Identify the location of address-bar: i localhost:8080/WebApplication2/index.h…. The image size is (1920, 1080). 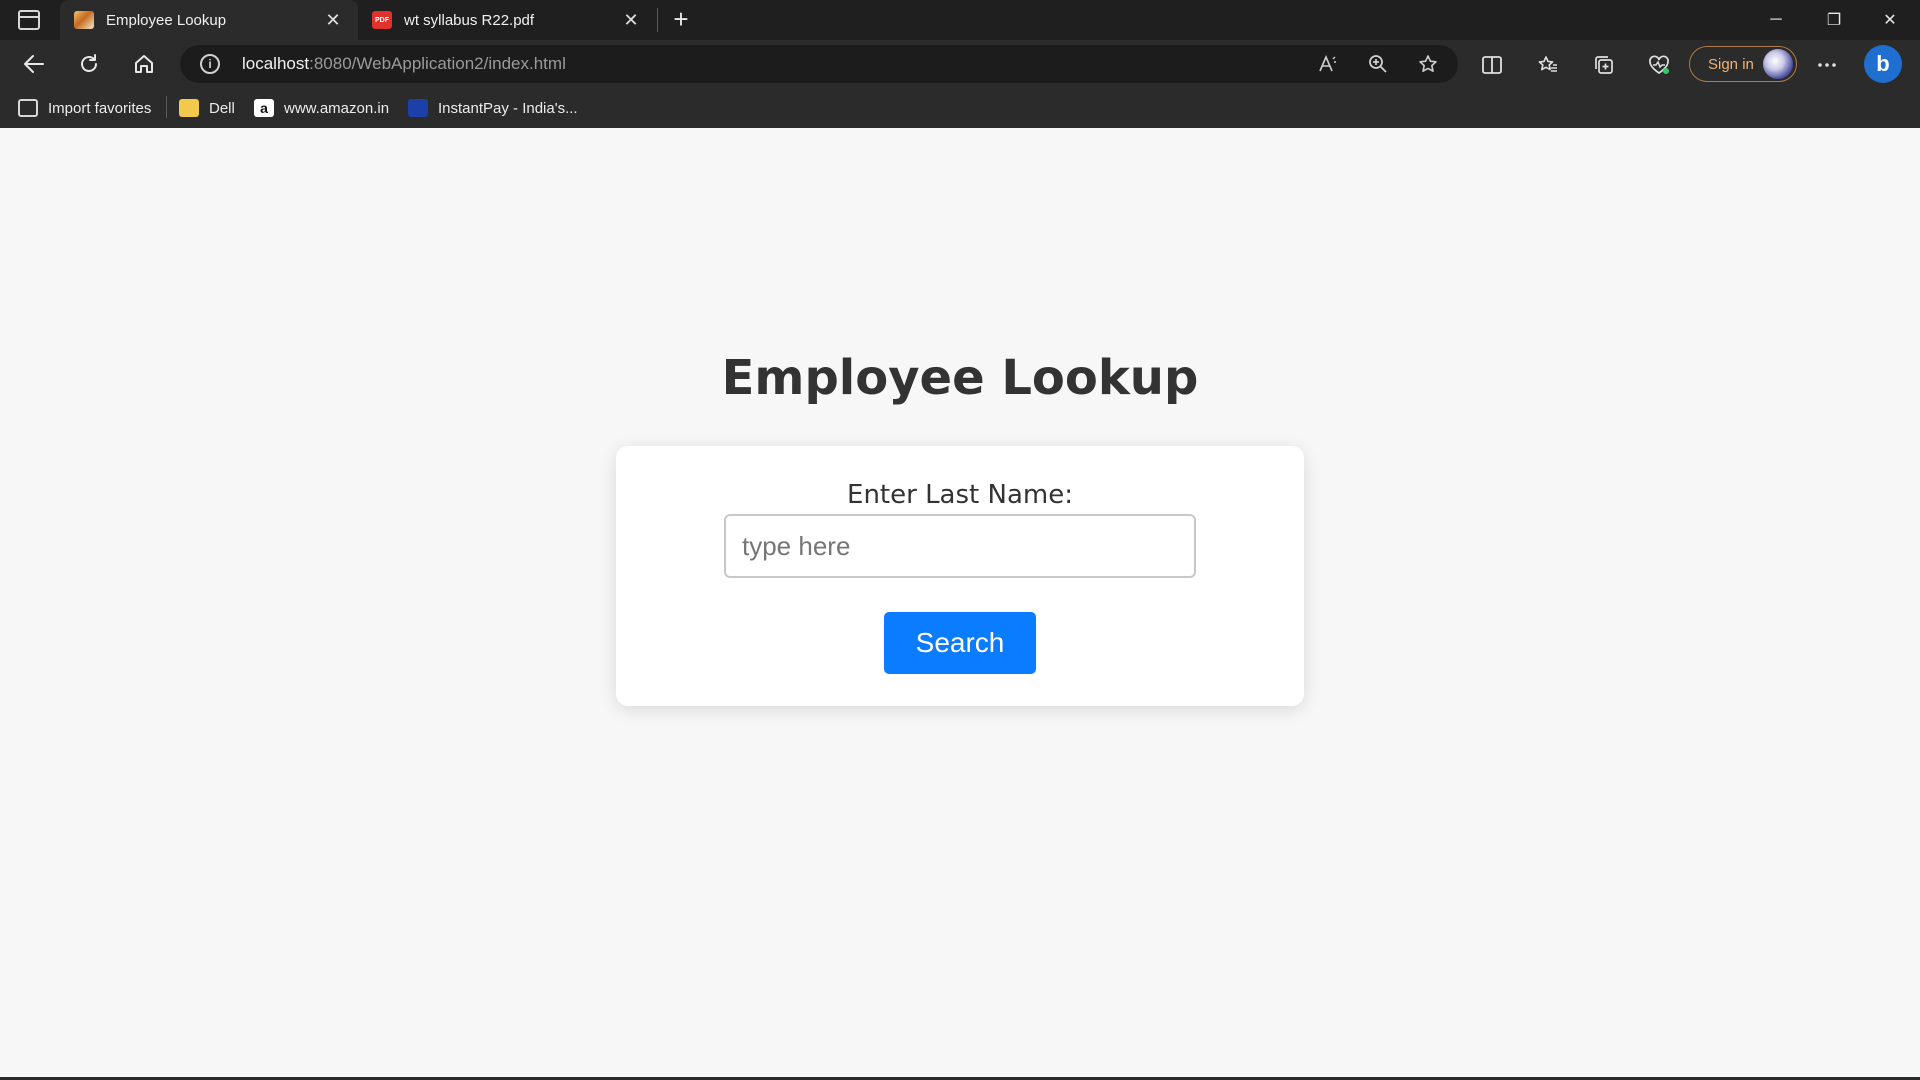
(819, 64).